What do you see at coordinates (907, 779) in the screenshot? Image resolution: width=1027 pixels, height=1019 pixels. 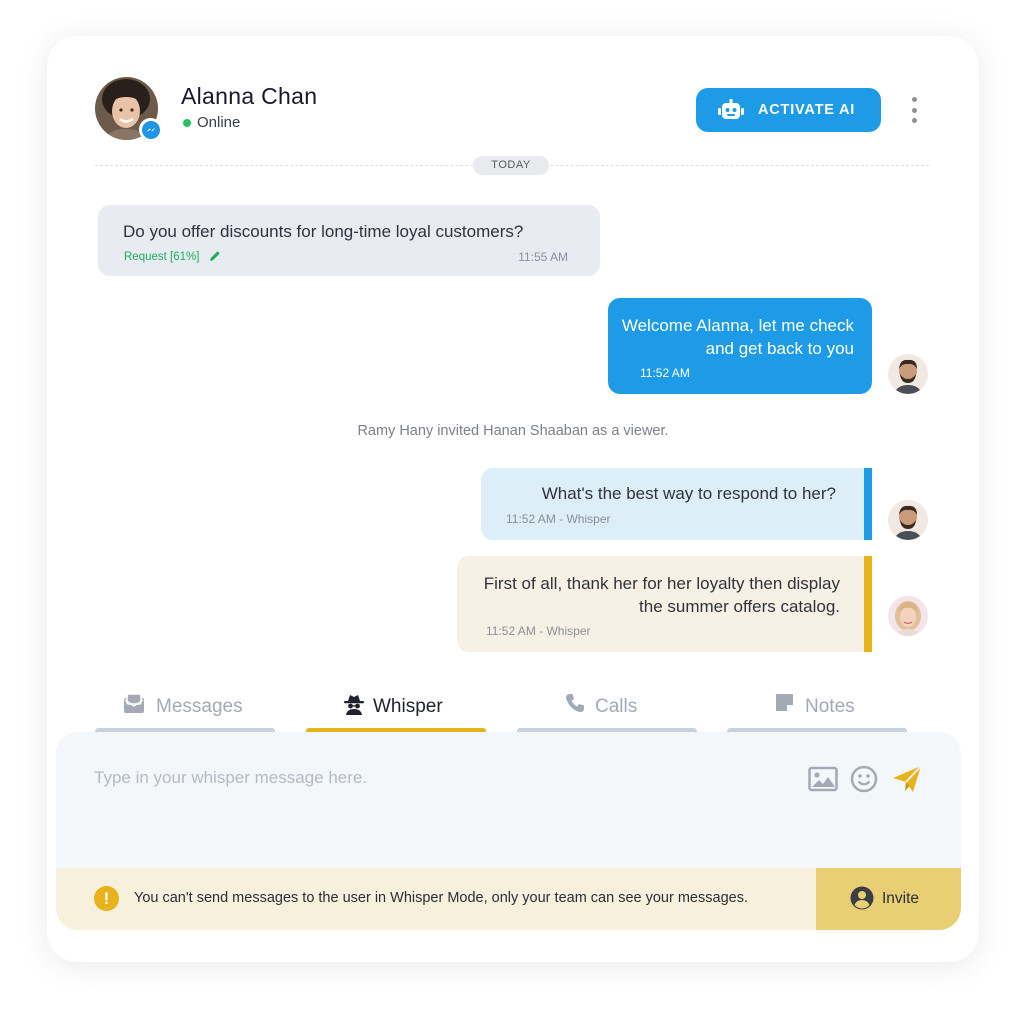 I see `send-icon` at bounding box center [907, 779].